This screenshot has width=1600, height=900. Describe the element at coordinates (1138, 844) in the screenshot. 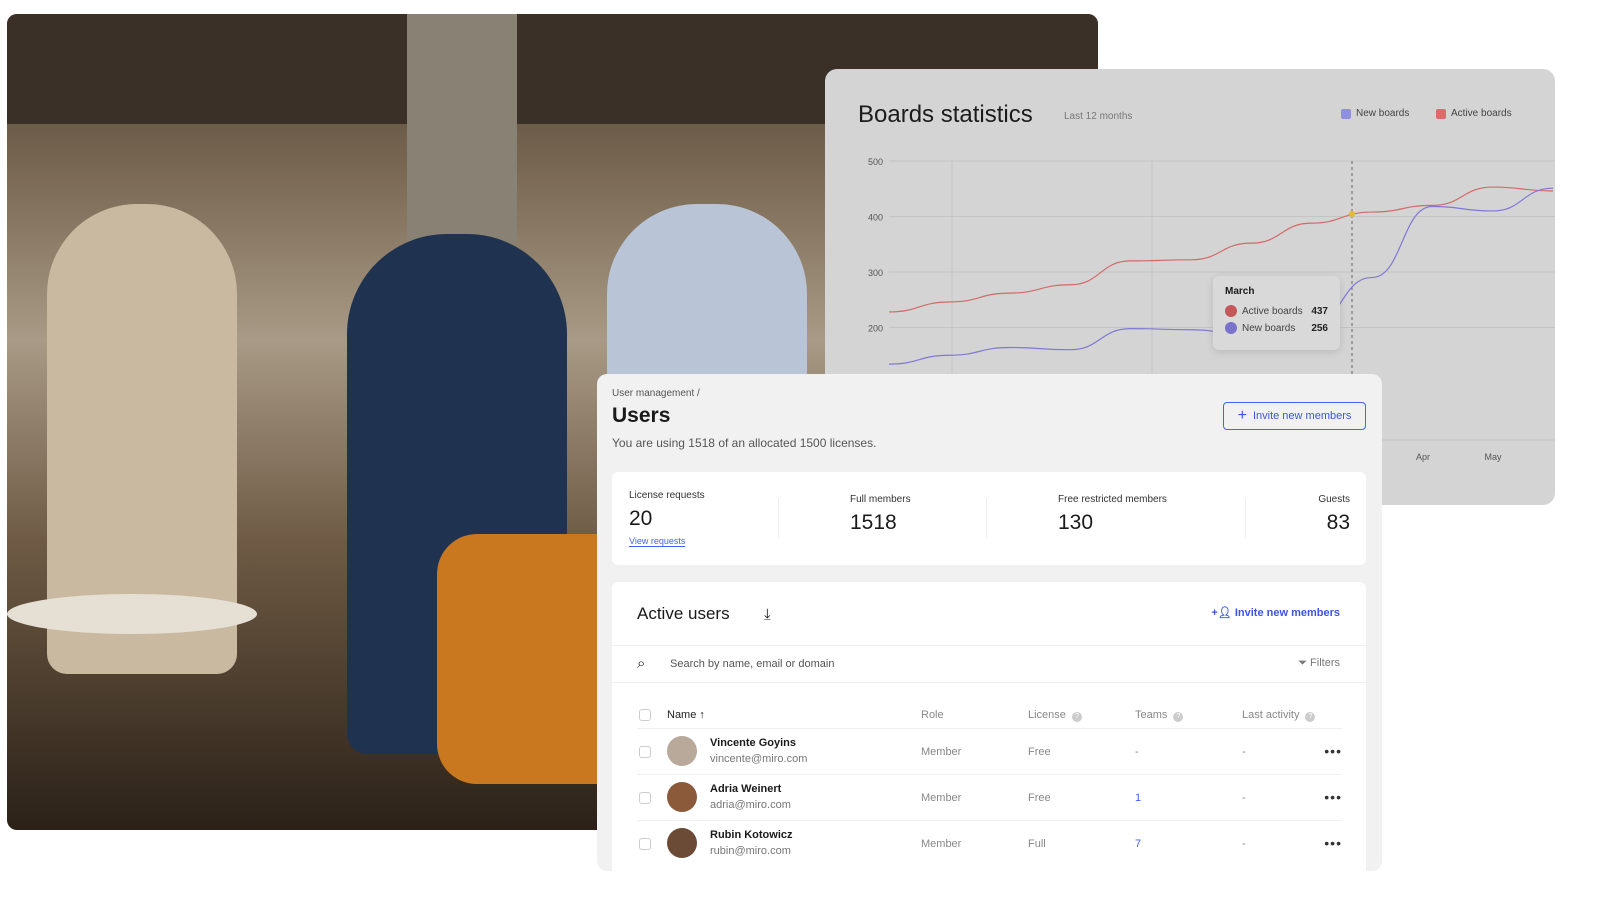

I see `user-teams: 7` at that location.